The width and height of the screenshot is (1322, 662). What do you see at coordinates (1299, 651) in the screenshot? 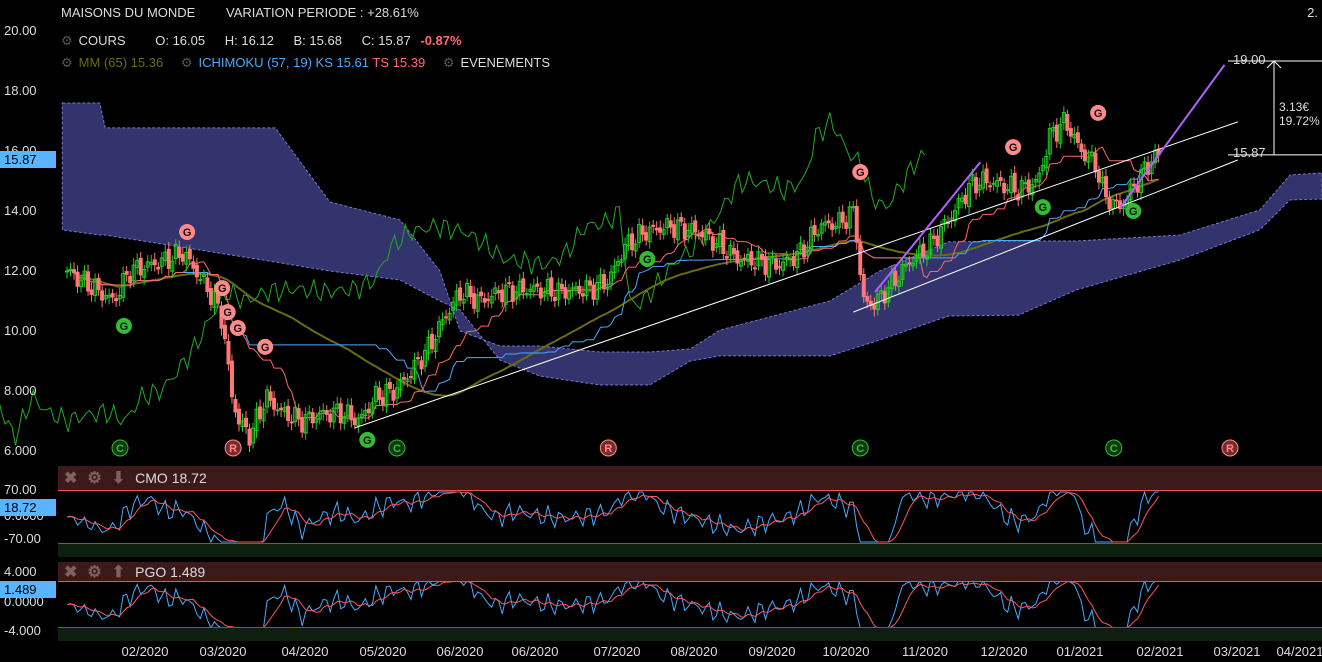
I see `x-tick-label: 04/2021` at bounding box center [1299, 651].